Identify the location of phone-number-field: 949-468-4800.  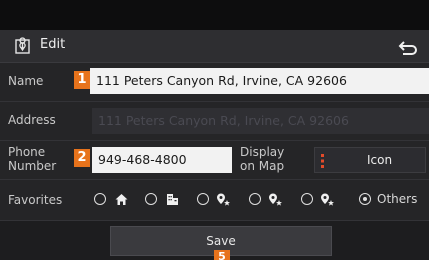
(162, 160).